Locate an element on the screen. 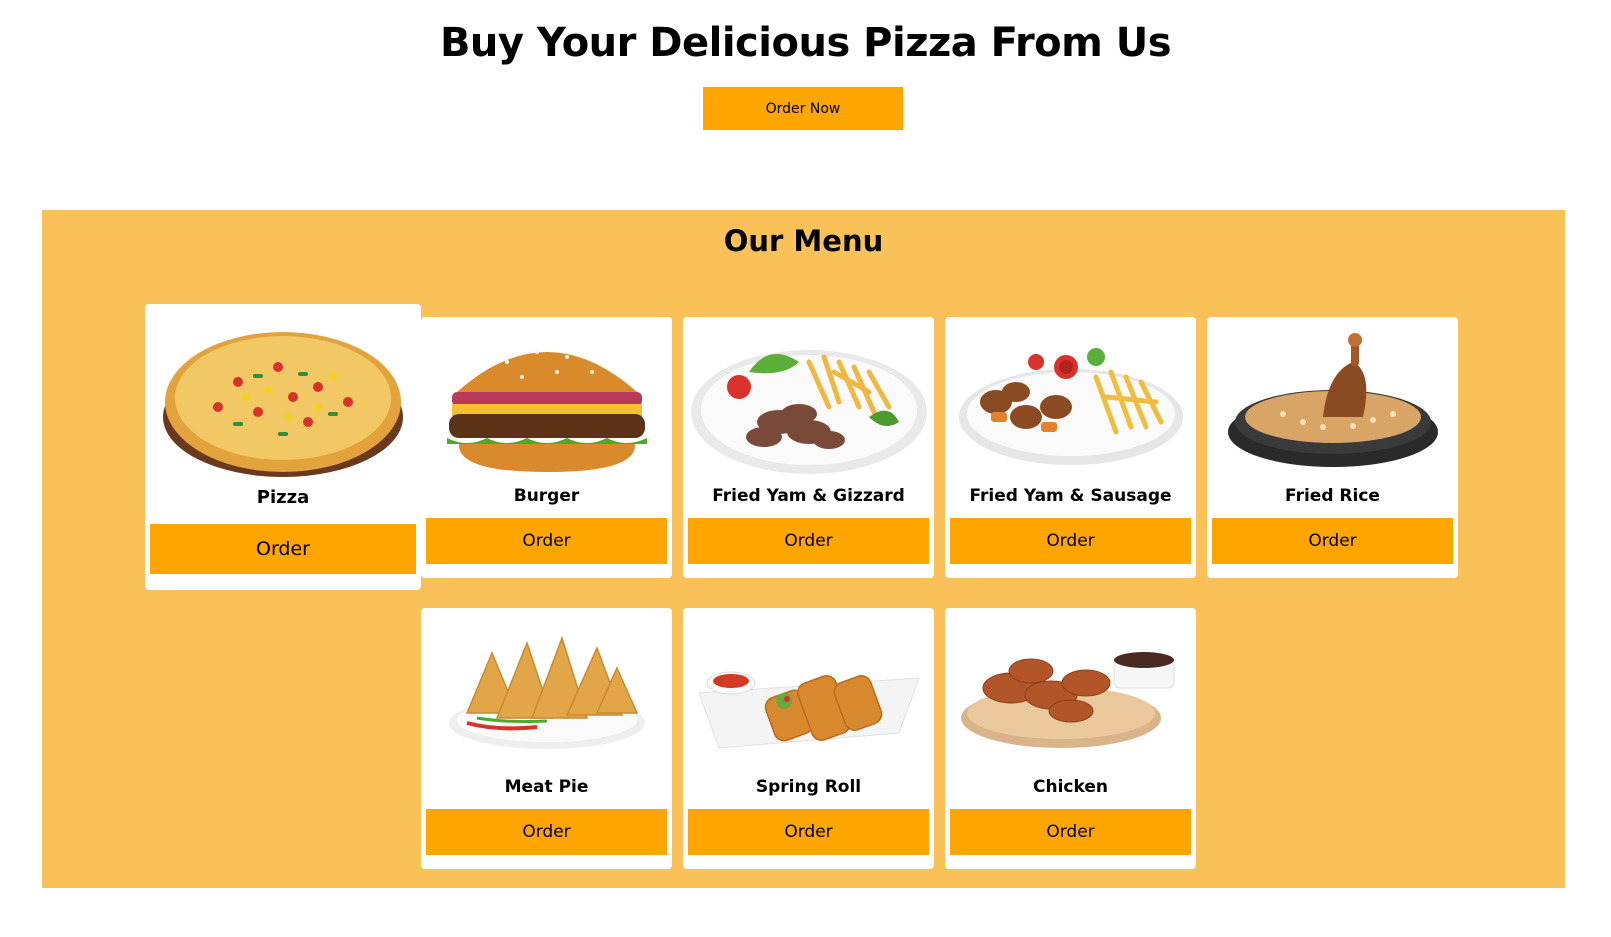 This screenshot has height=937, width=1611. order-button-spring-roll: Order is located at coordinates (808, 832).